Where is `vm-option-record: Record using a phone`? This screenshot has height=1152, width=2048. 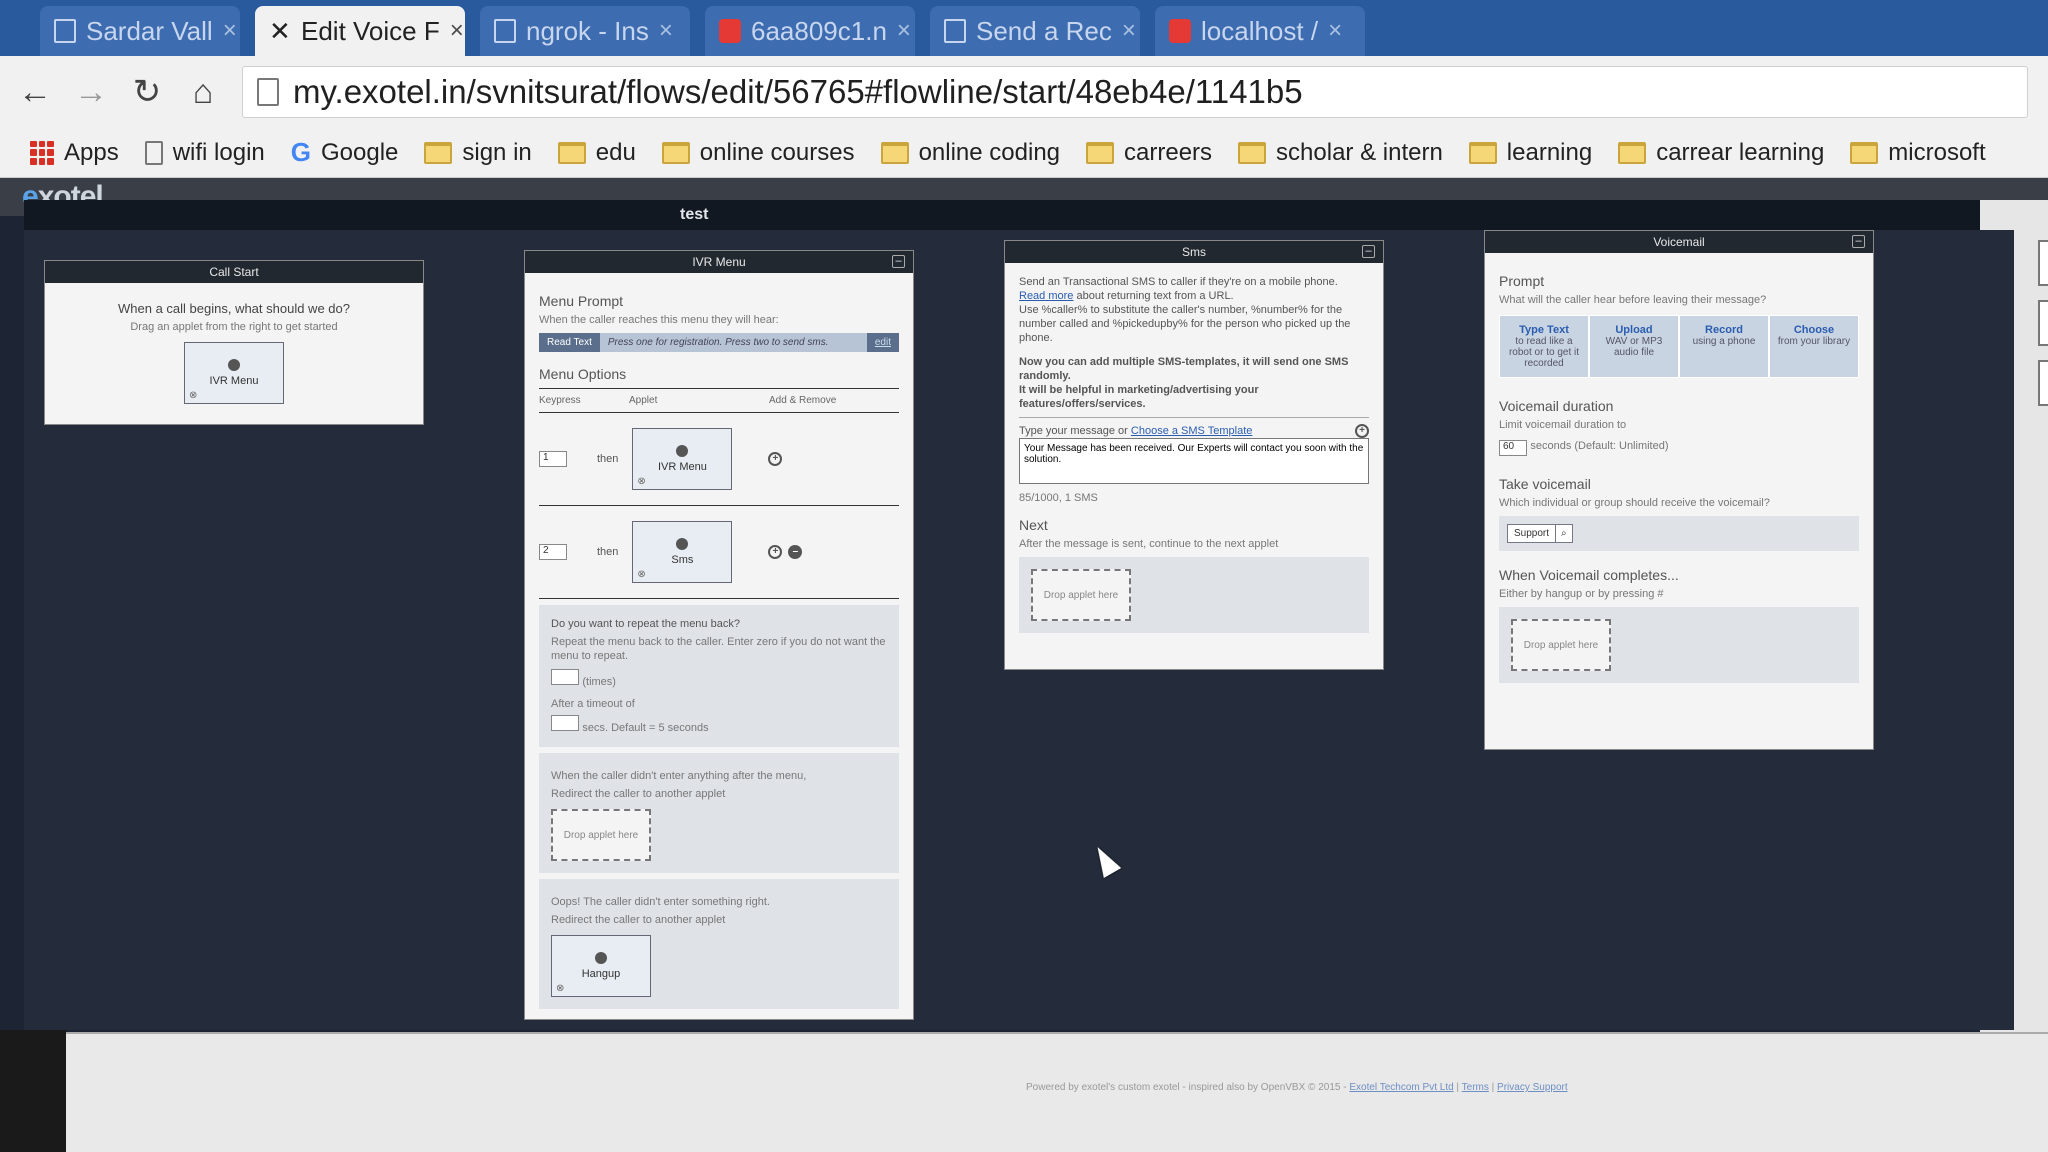 vm-option-record: Record using a phone is located at coordinates (1724, 346).